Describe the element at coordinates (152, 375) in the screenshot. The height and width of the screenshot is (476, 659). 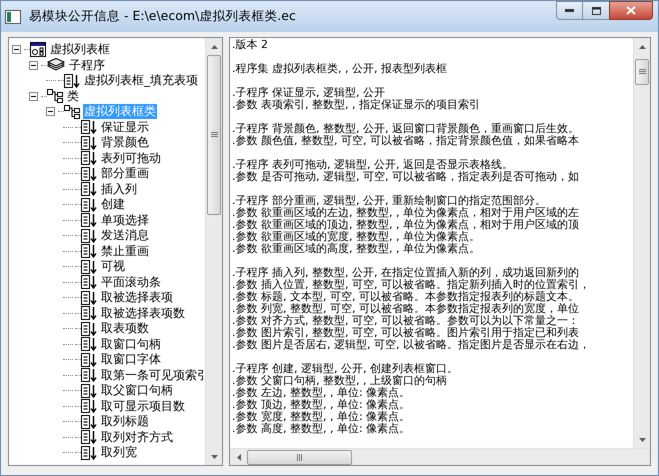
I see `tree-item: 取第一条可见项索引` at that location.